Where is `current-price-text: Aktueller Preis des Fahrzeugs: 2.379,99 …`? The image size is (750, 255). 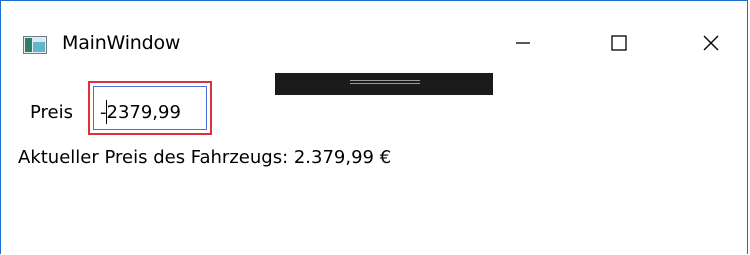
current-price-text: Aktueller Preis des Fahrzeugs: 2.379,99 … is located at coordinates (205, 157).